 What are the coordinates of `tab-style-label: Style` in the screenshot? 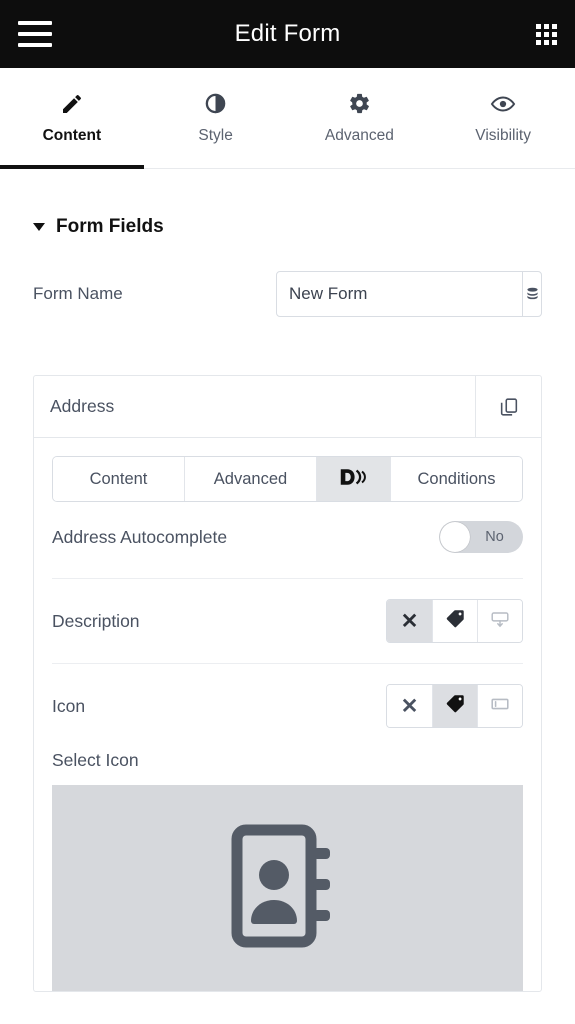 It's located at (215, 135).